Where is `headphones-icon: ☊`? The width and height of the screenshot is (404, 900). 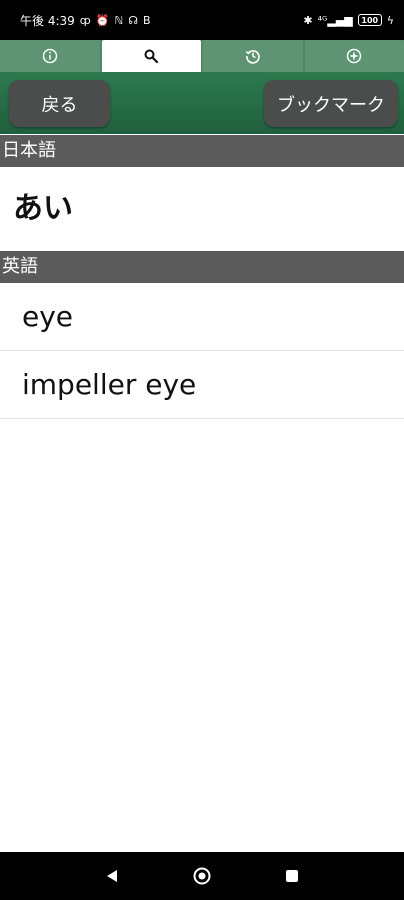
headphones-icon: ☊ is located at coordinates (133, 20).